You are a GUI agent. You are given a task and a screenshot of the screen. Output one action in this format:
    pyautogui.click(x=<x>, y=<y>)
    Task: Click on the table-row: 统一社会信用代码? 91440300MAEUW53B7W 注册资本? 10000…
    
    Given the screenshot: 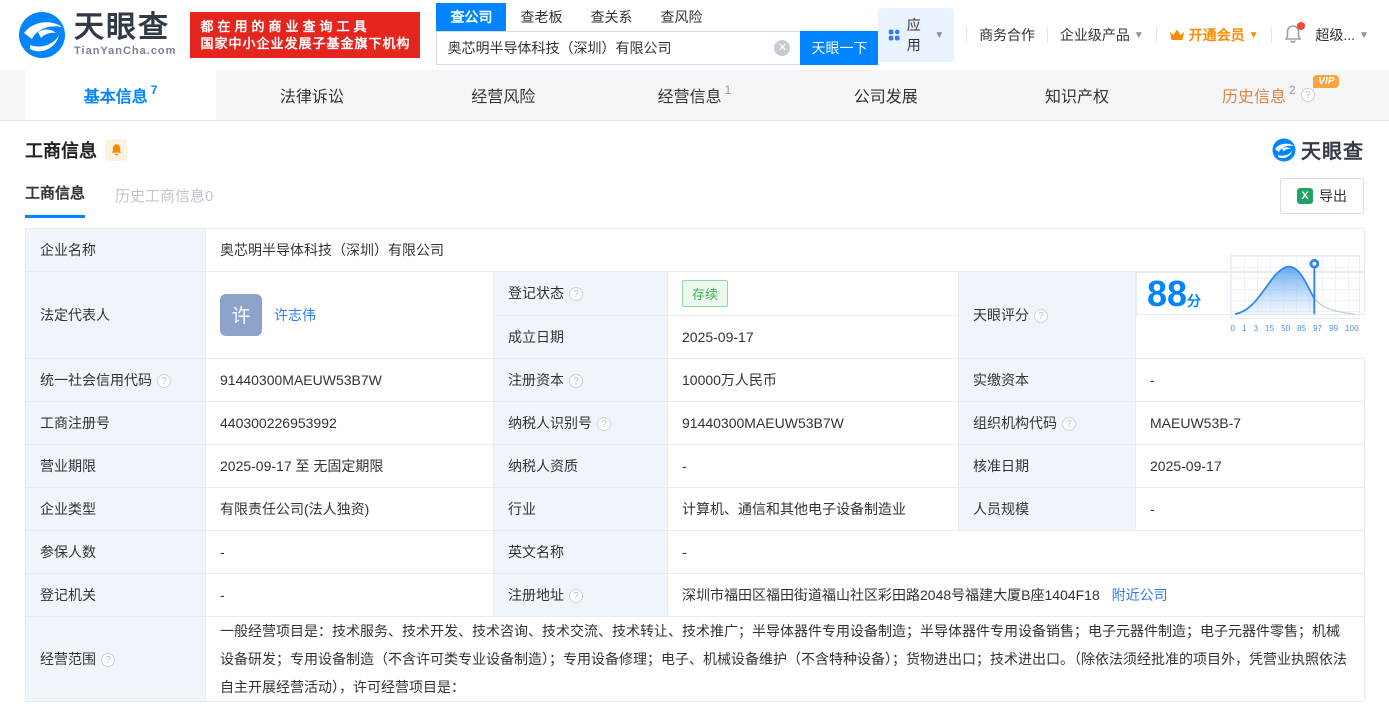 What is the action you would take?
    pyautogui.click(x=695, y=379)
    